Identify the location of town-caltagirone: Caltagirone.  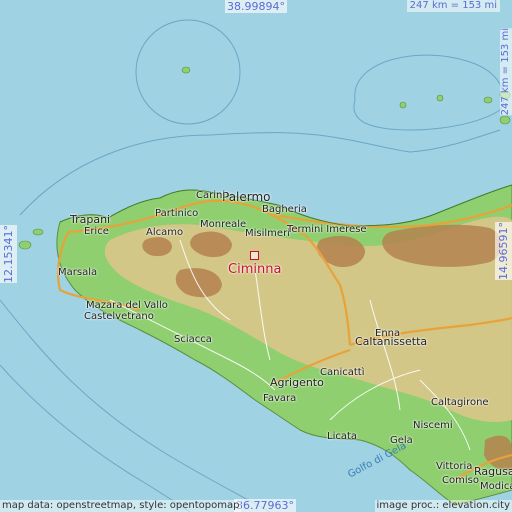
(460, 402).